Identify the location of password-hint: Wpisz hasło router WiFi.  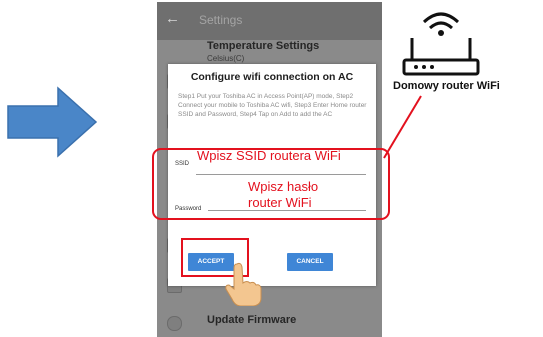
(283, 194).